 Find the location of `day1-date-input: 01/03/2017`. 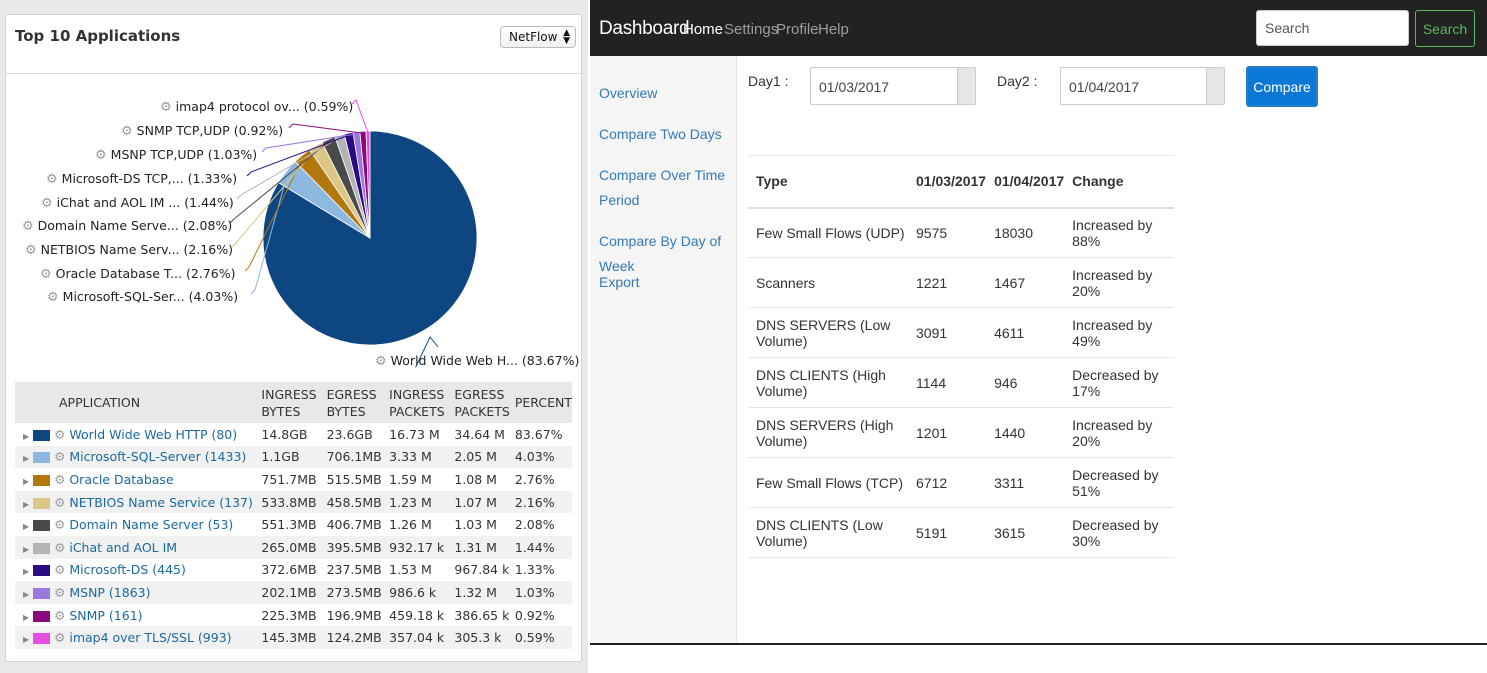

day1-date-input: 01/03/2017 is located at coordinates (893, 86).